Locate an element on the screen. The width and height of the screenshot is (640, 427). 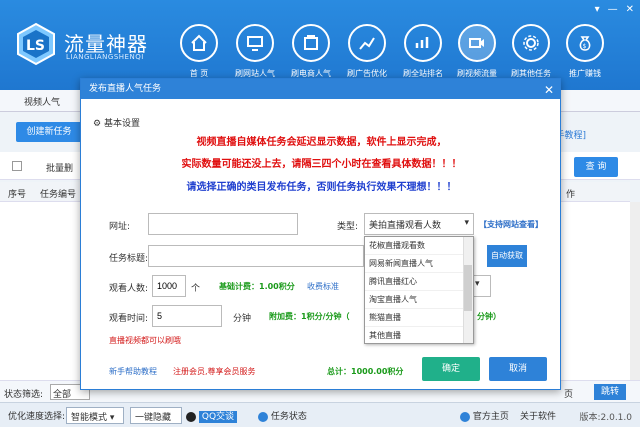
type-option: 熊猫直播 is located at coordinates (419, 318).